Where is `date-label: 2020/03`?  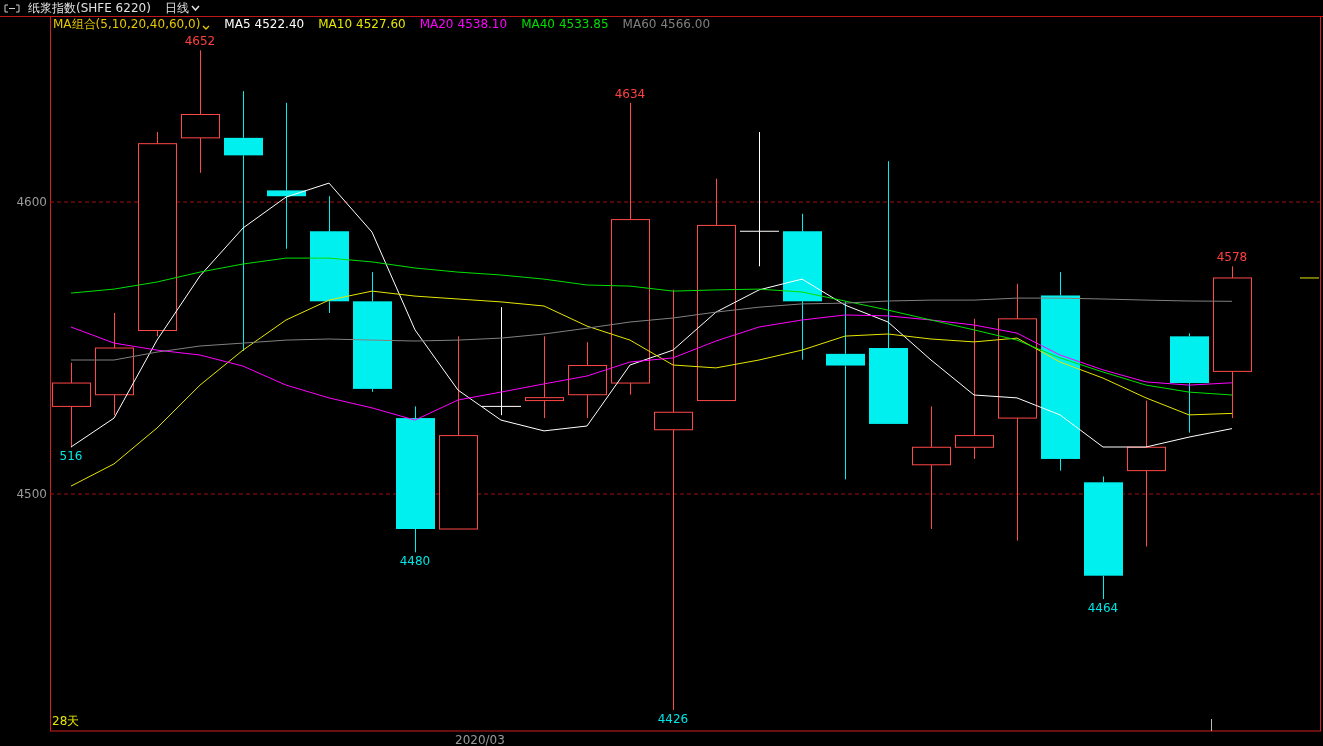 date-label: 2020/03 is located at coordinates (480, 739).